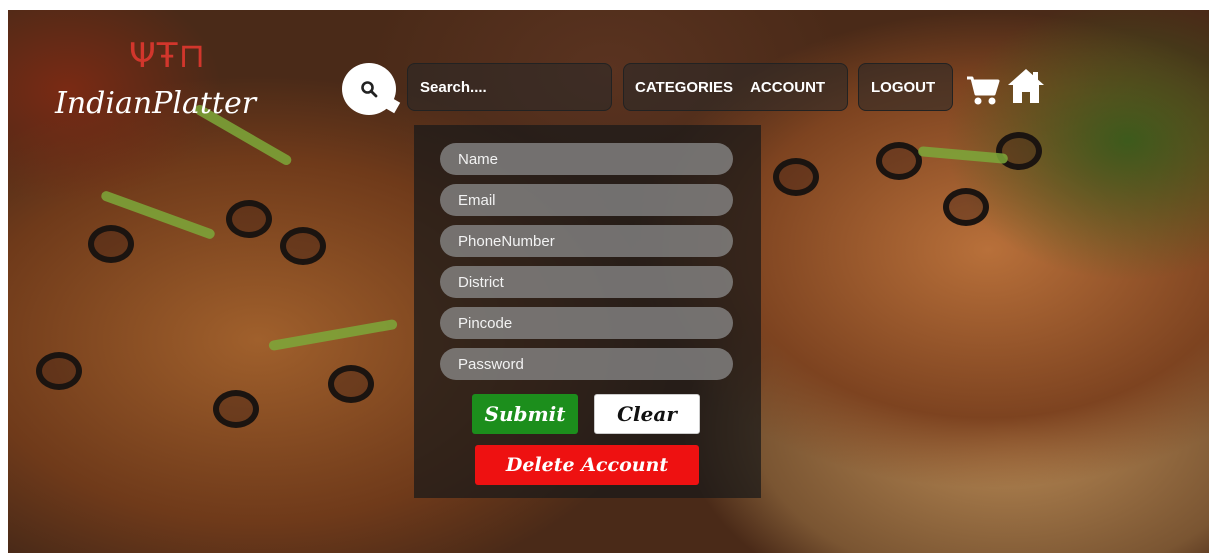 Image resolution: width=1209 pixels, height=553 pixels. What do you see at coordinates (168, 56) in the screenshot?
I see `platter-logo-icon: ΨŦ⊓` at bounding box center [168, 56].